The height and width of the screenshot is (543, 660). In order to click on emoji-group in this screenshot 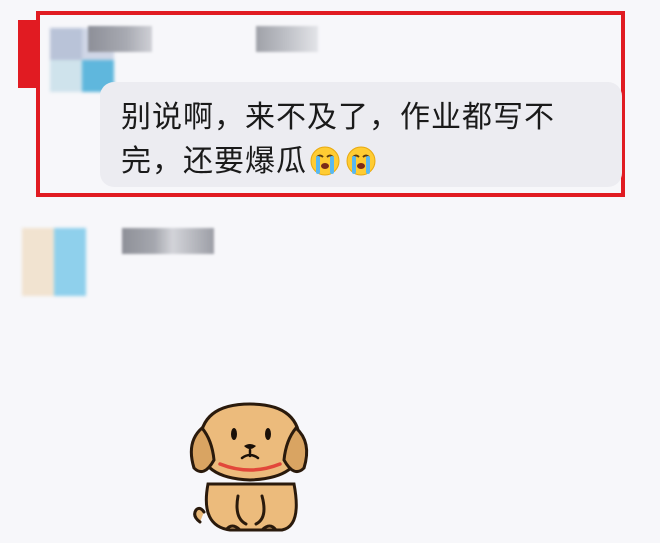, I will do `click(345, 167)`.